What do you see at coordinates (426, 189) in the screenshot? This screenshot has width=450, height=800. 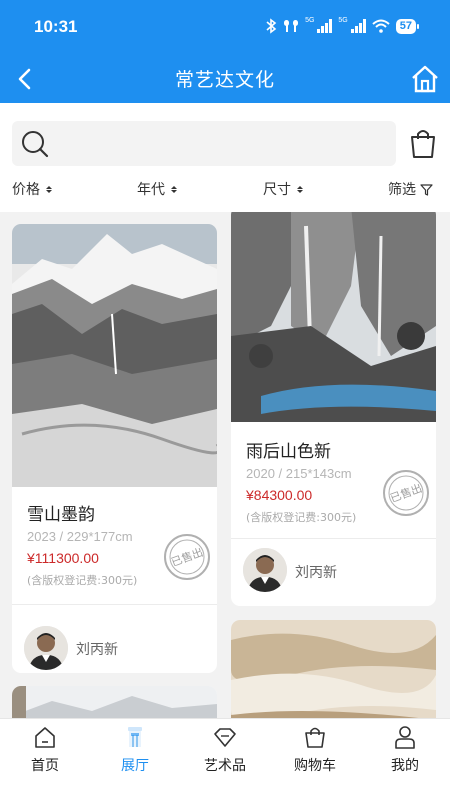 I see `funnel-icon` at bounding box center [426, 189].